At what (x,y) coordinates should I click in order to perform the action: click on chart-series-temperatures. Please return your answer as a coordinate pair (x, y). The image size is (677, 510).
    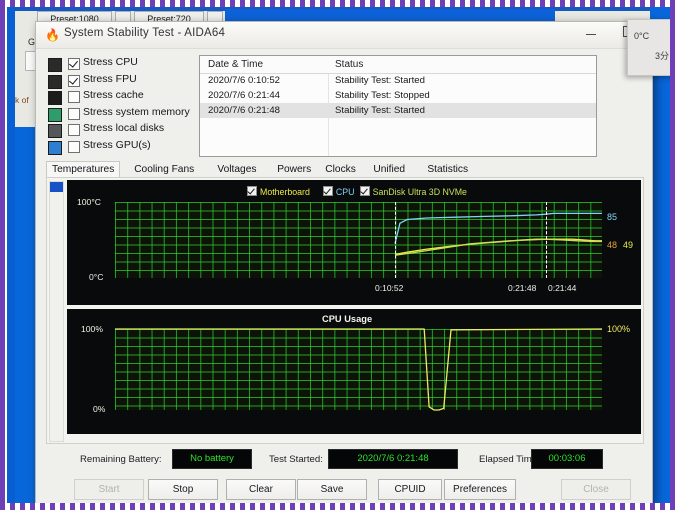
    Looking at the image, I should click on (498, 234).